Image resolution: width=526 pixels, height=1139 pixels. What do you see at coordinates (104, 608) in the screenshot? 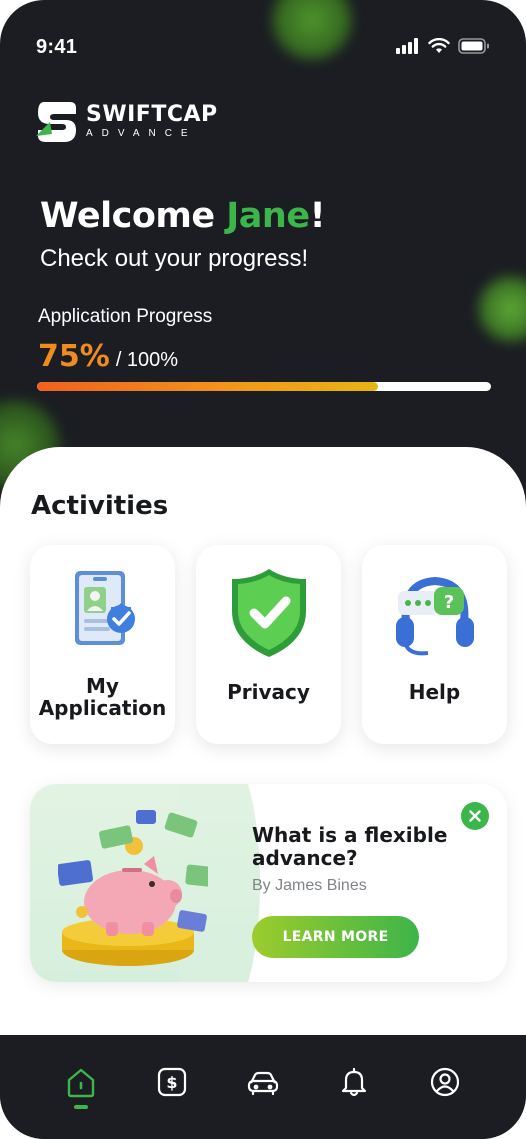
I see `id-card-icon` at bounding box center [104, 608].